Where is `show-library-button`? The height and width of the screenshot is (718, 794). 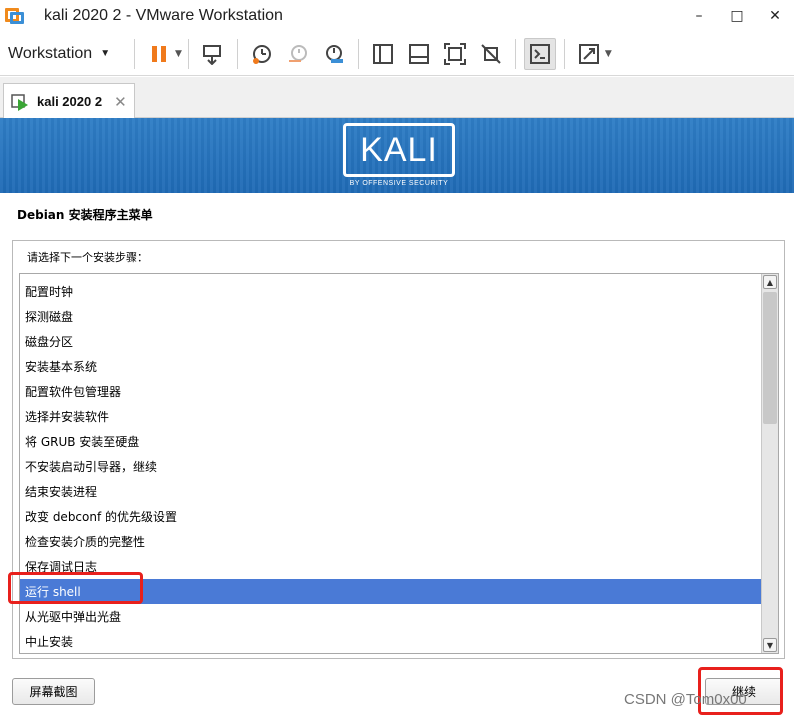
show-library-button is located at coordinates (383, 54).